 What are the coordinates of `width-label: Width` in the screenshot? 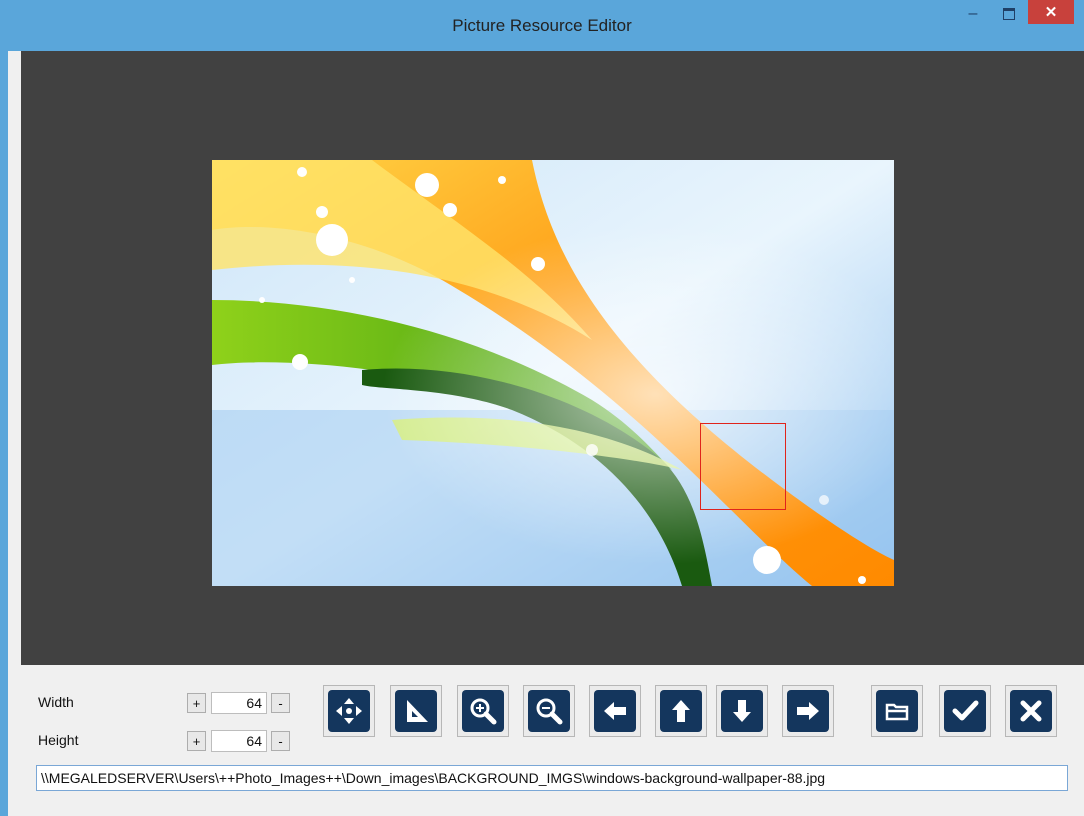 It's located at (56, 702).